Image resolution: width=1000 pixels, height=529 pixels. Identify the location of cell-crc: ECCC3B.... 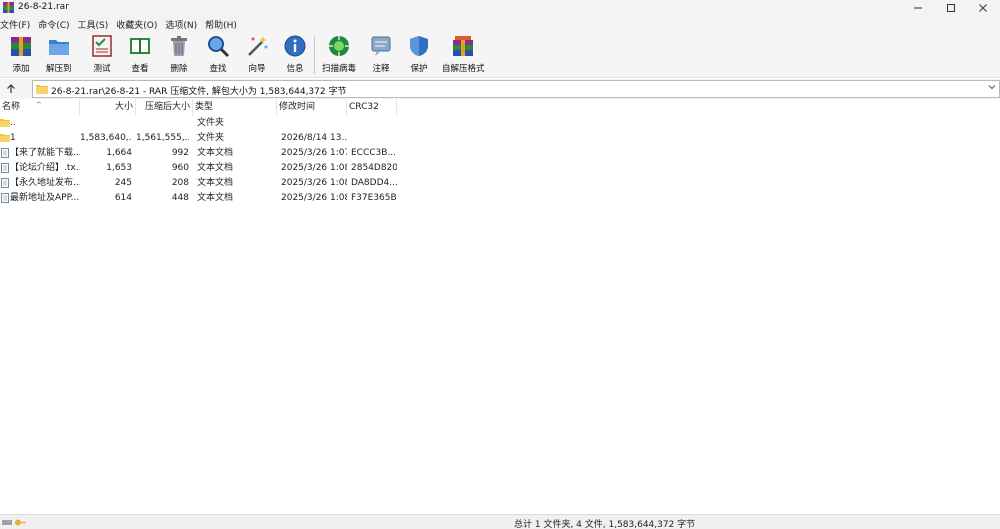
(374, 153).